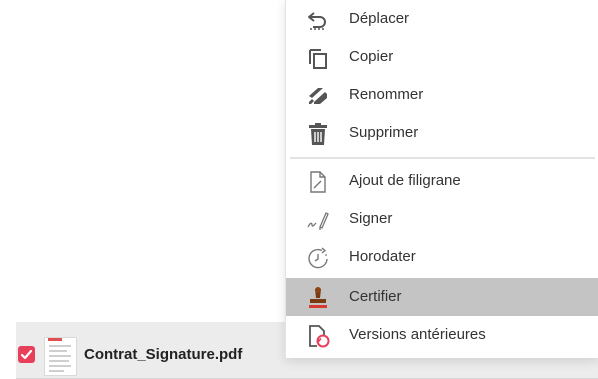 Image resolution: width=598 pixels, height=379 pixels. I want to click on sign-icon, so click(318, 221).